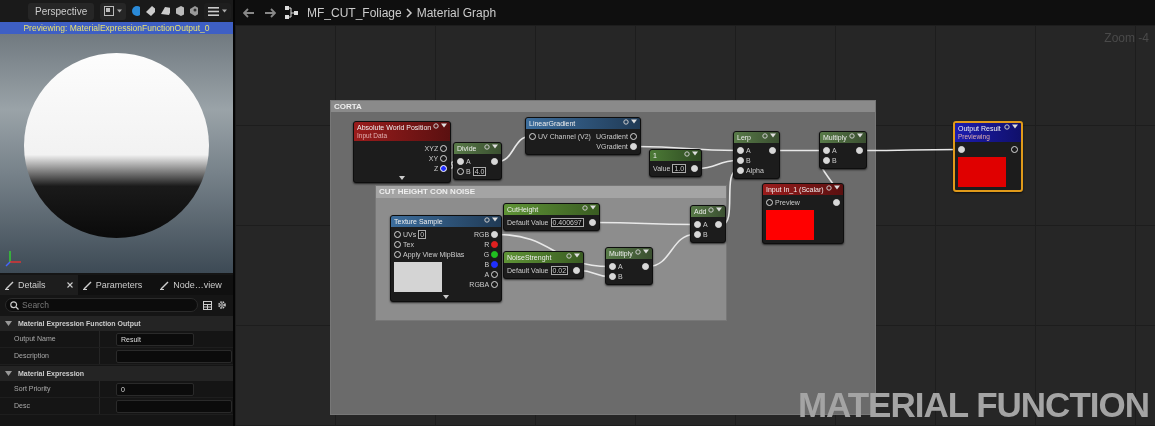 This screenshot has width=1155, height=426. Describe the element at coordinates (249, 12) in the screenshot. I see `back-arrow-icon` at that location.